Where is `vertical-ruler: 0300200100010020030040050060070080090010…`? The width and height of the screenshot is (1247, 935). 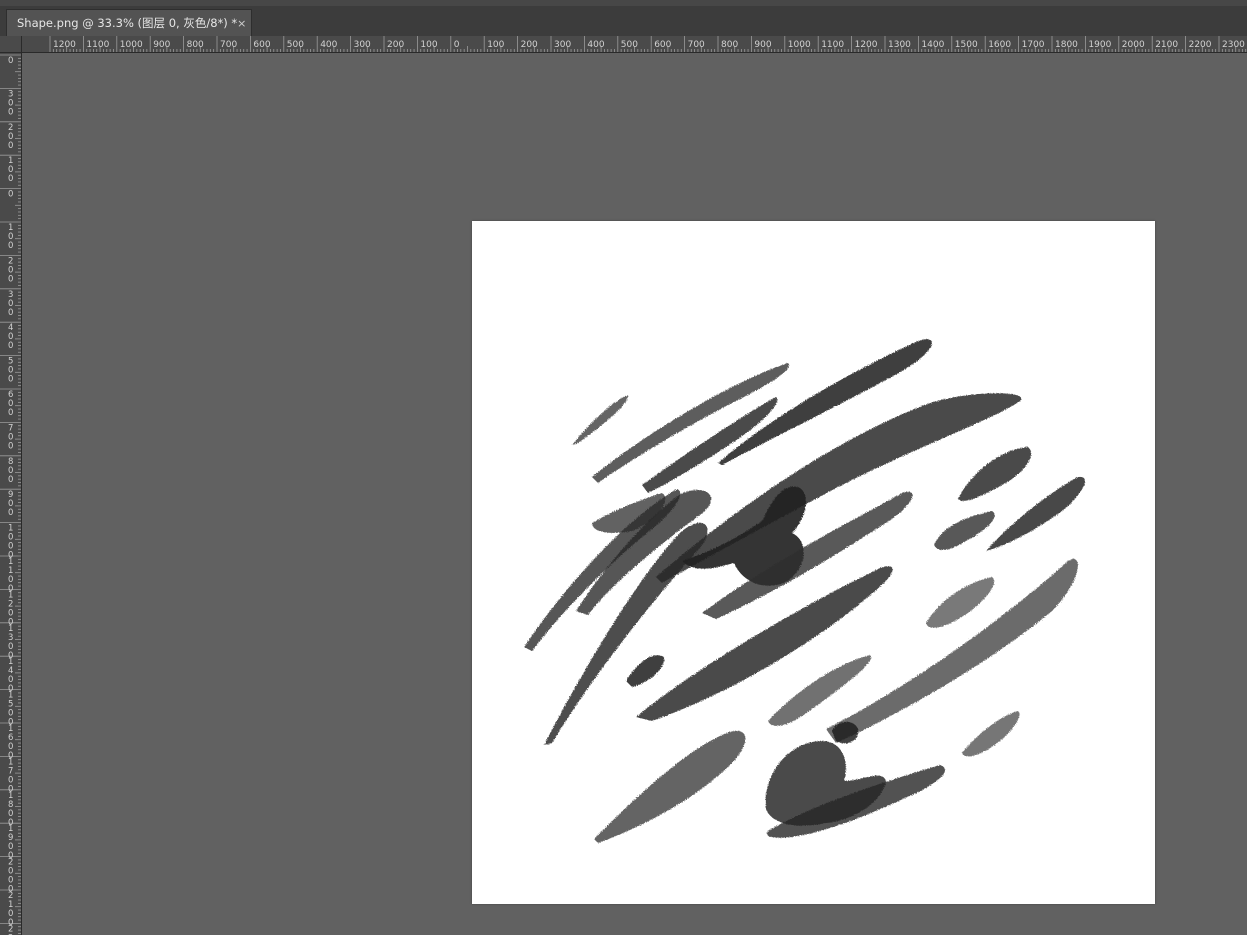 vertical-ruler: 0300200100010020030040050060070080090010… is located at coordinates (11, 494).